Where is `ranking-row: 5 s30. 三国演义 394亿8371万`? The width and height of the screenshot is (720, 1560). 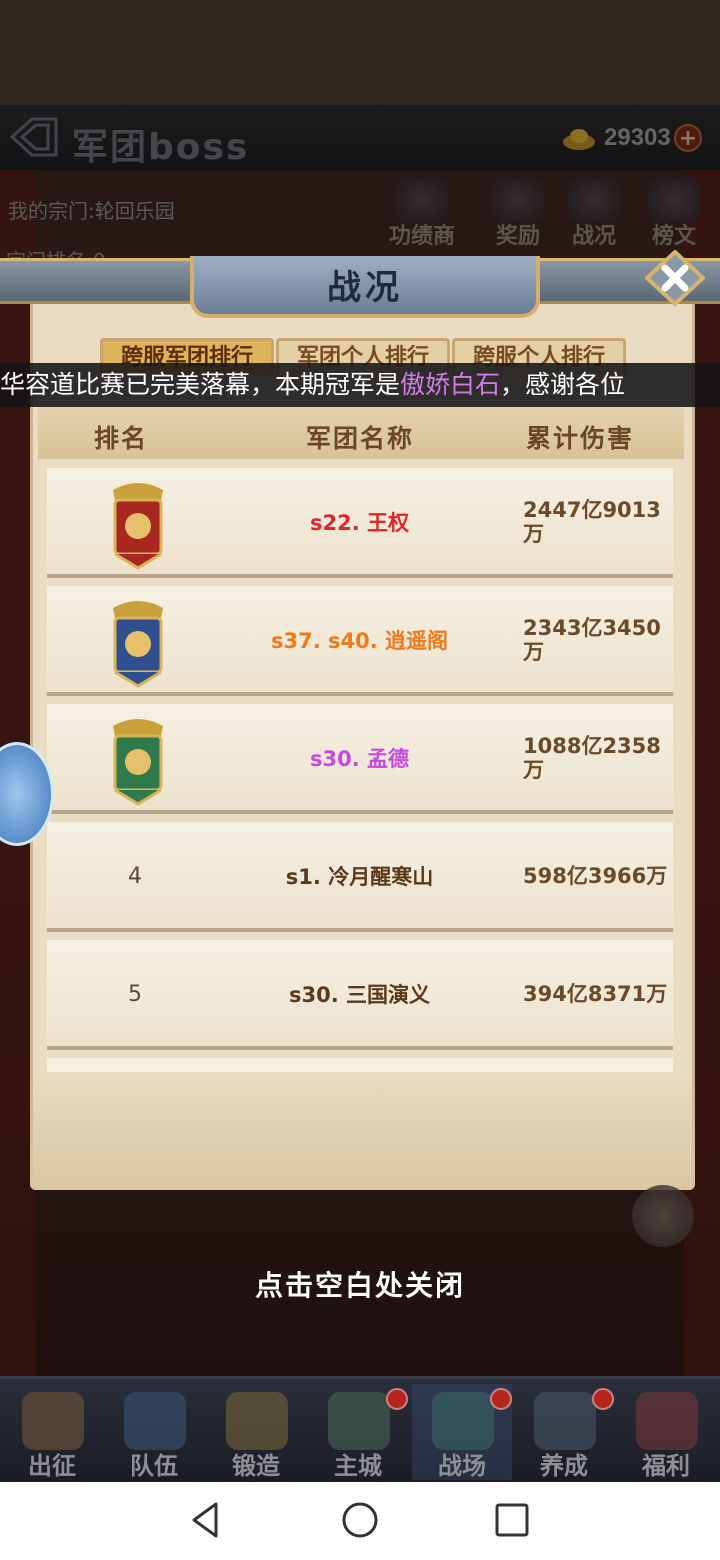
ranking-row: 5 s30. 三国演义 394亿8371万 is located at coordinates (360, 995).